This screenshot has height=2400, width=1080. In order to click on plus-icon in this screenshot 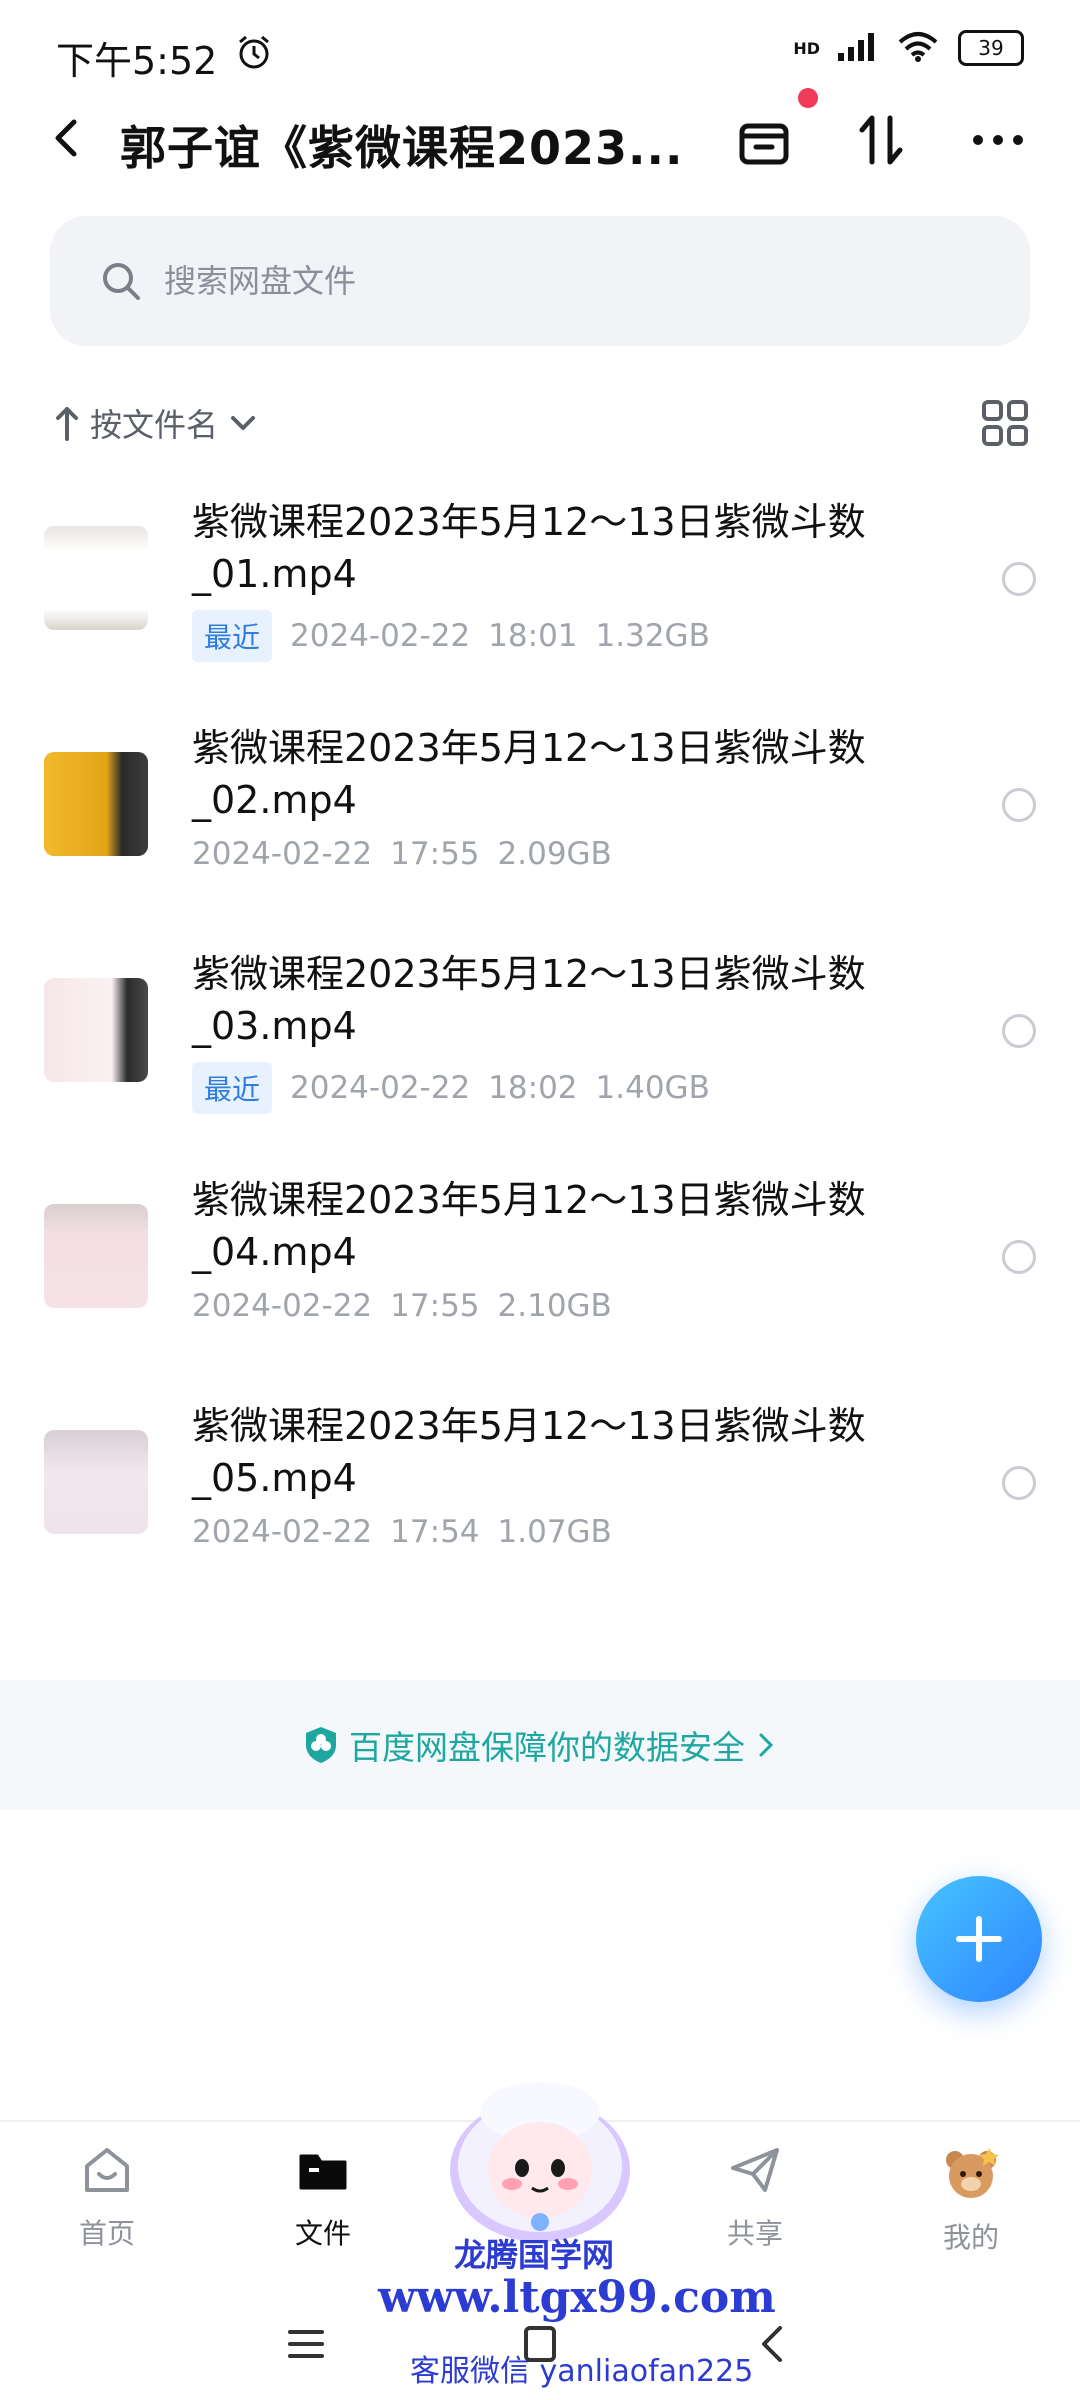, I will do `click(979, 1939)`.